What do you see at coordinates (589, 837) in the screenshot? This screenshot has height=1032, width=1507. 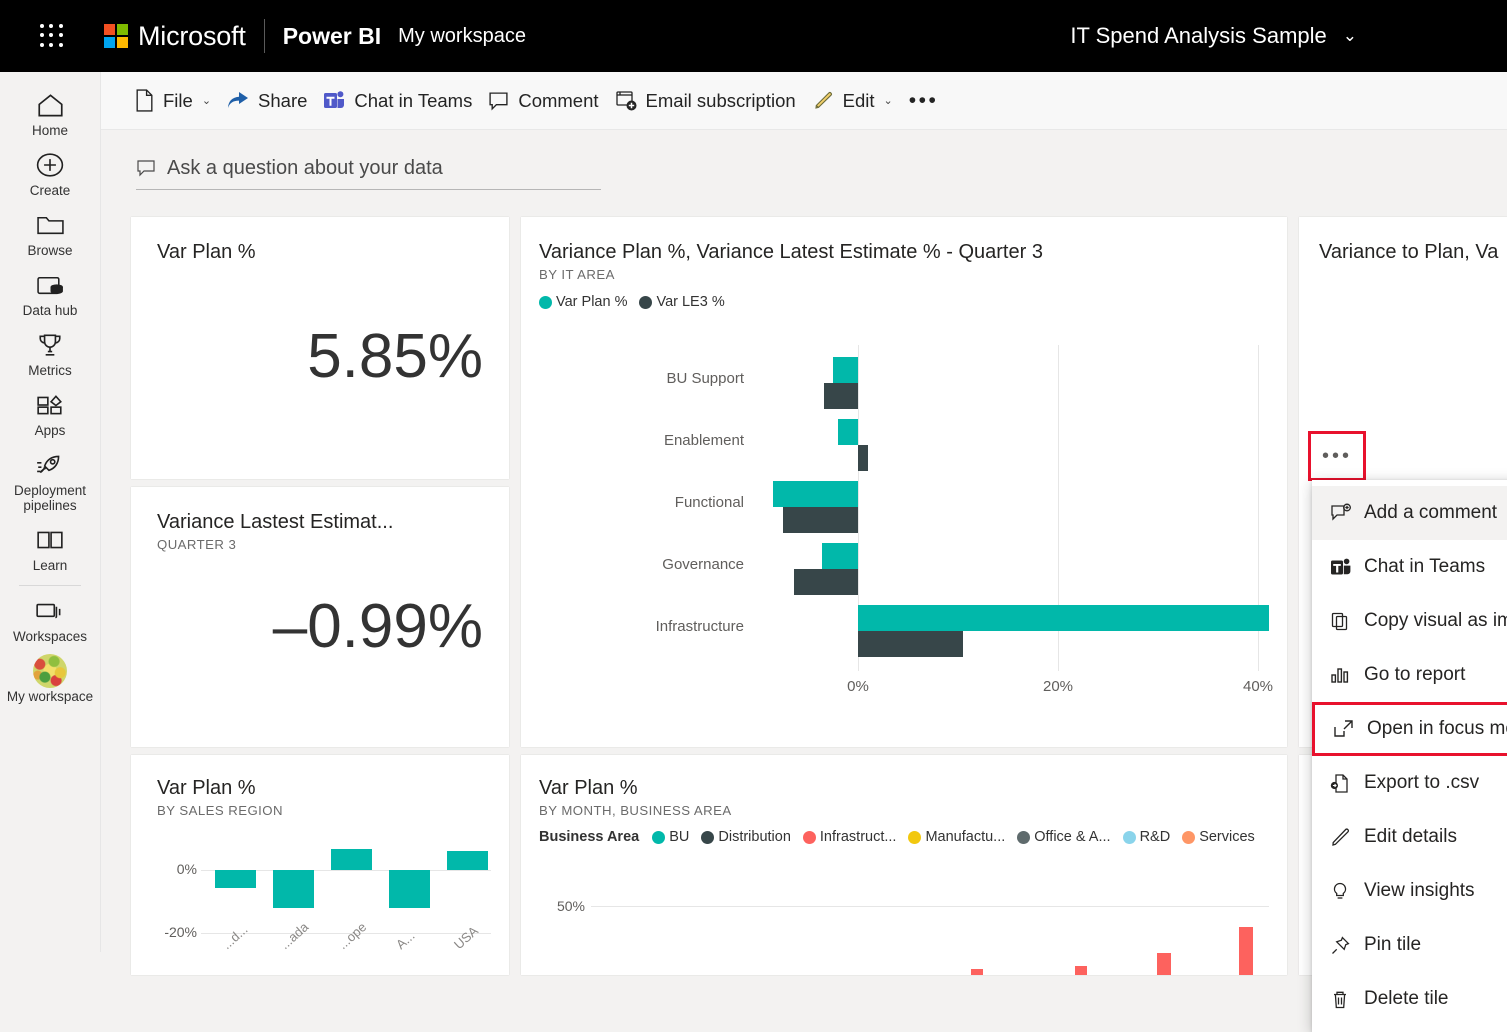 I see `legend-title: Business Area` at bounding box center [589, 837].